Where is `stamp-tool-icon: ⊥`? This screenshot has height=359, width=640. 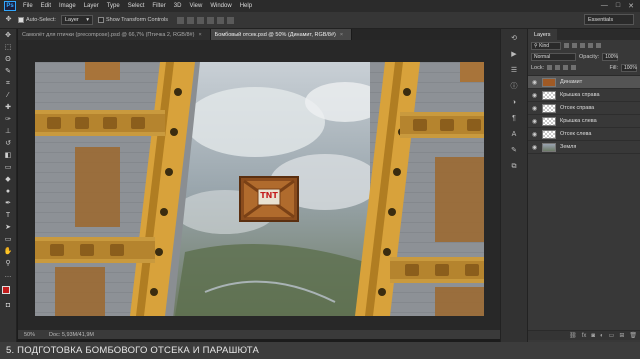 stamp-tool-icon: ⊥ is located at coordinates (8, 132).